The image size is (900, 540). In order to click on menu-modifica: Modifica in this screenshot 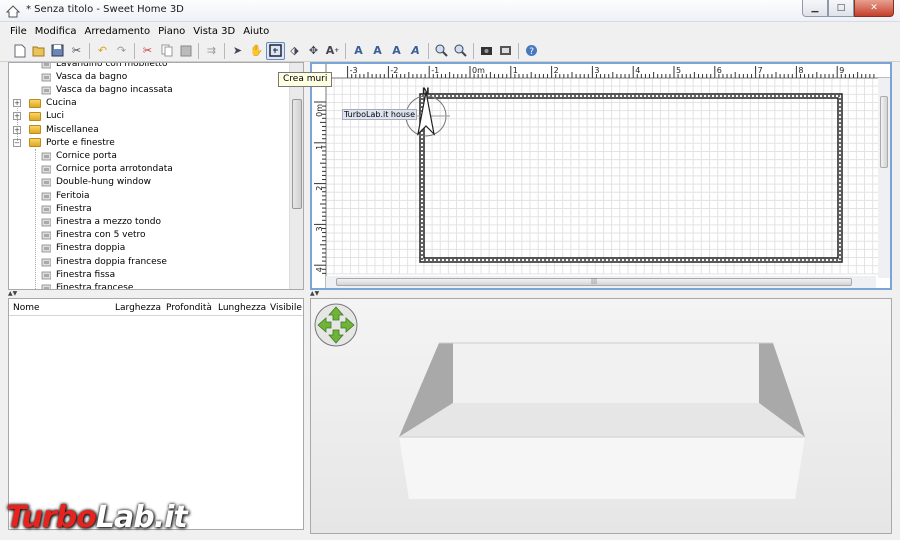, I will do `click(56, 31)`.